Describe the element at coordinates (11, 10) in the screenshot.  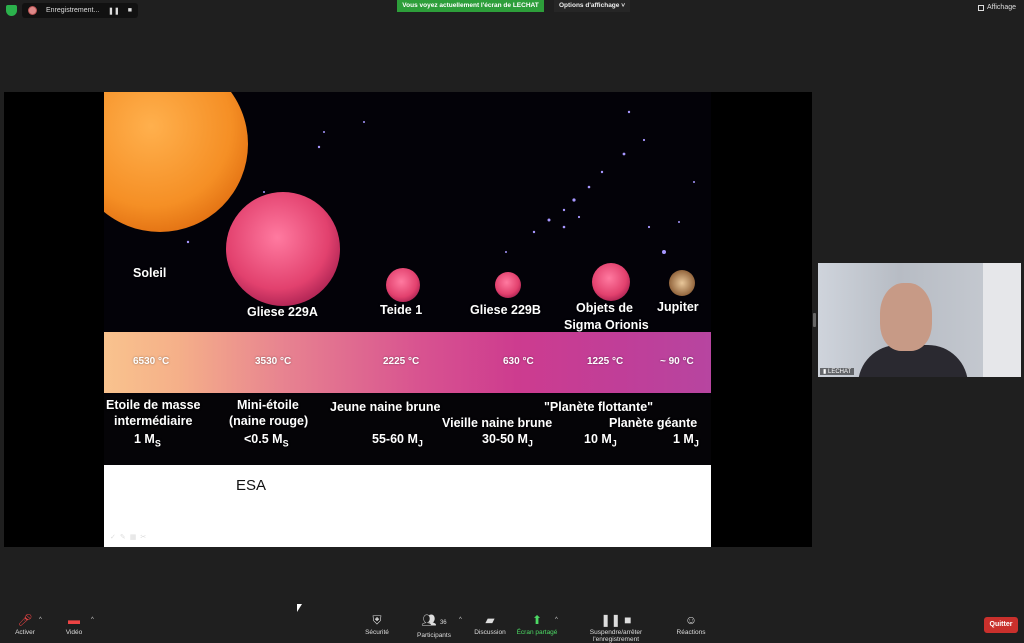
I see `security-shield-icon` at that location.